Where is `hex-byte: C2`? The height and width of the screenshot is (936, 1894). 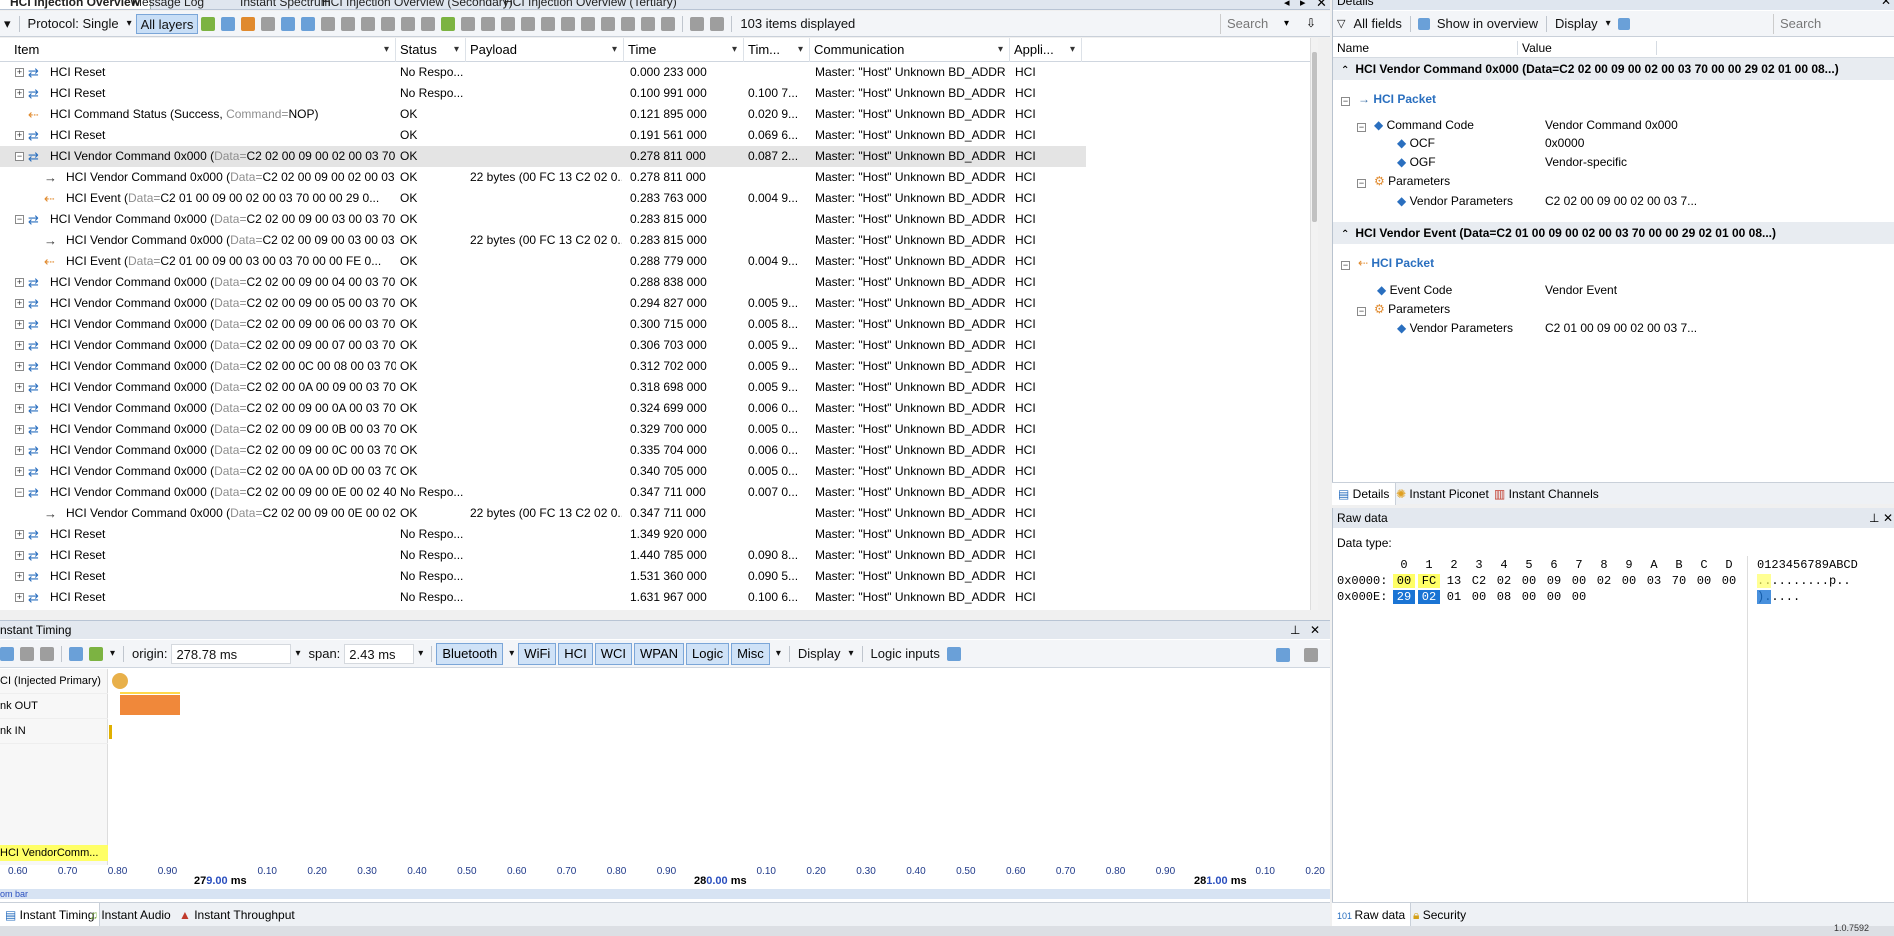
hex-byte: C2 is located at coordinates (1479, 581).